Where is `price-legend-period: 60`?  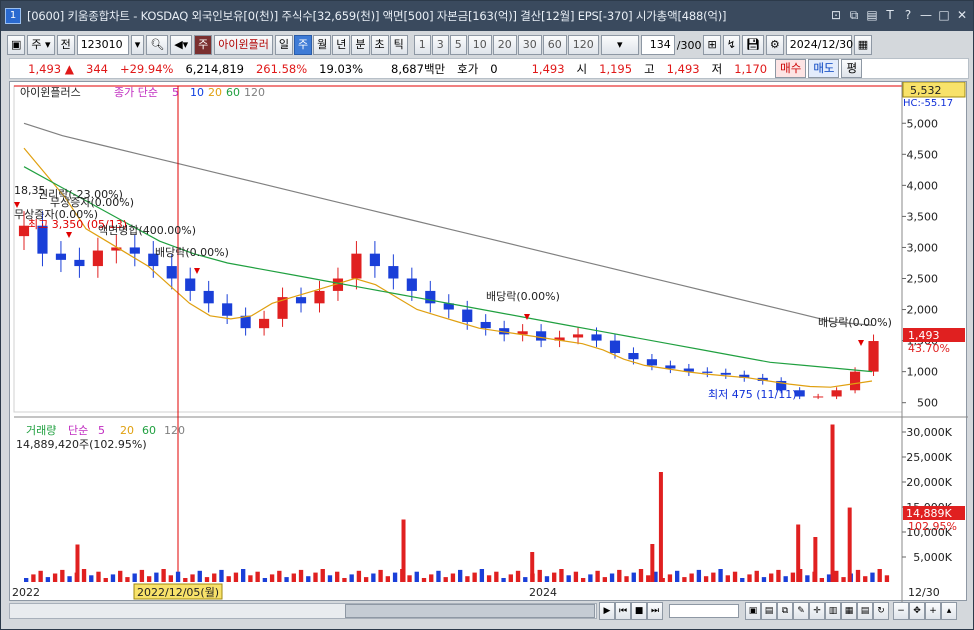
price-legend-period: 60 is located at coordinates (233, 92).